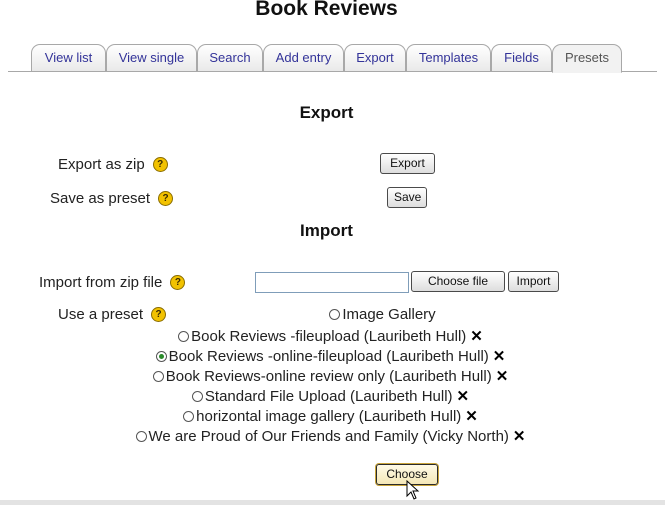  Describe the element at coordinates (326, 10) in the screenshot. I see `page-title: Book Reviews` at that location.